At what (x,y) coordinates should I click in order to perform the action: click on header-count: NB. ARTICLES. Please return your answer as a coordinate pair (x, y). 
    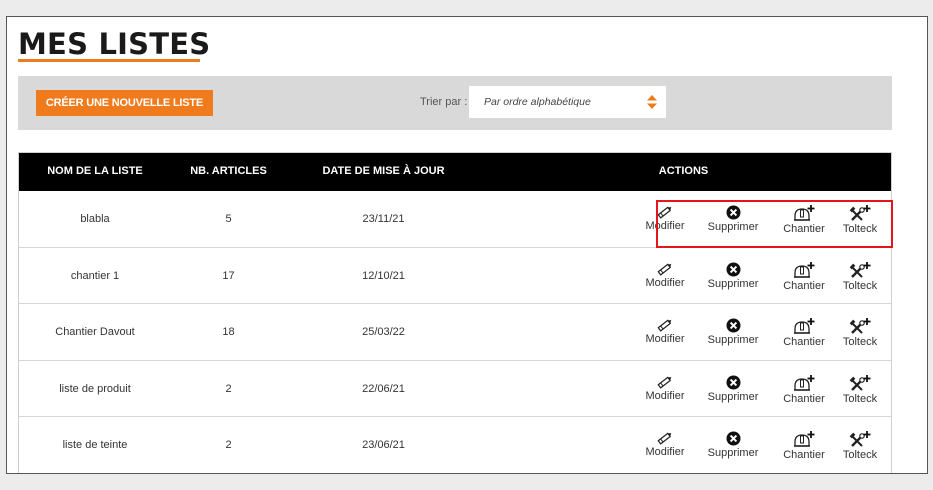
    Looking at the image, I should click on (228, 171).